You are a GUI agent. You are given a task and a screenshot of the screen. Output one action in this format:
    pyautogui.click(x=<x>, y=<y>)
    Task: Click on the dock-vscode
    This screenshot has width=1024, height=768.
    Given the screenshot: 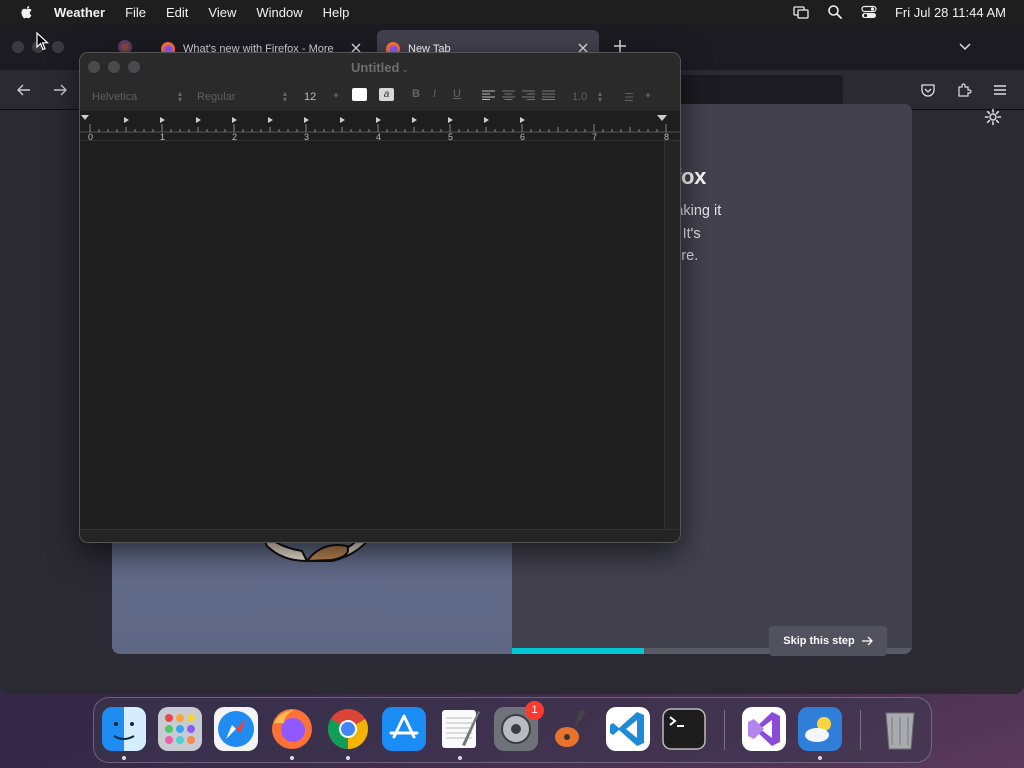 What is the action you would take?
    pyautogui.click(x=628, y=729)
    